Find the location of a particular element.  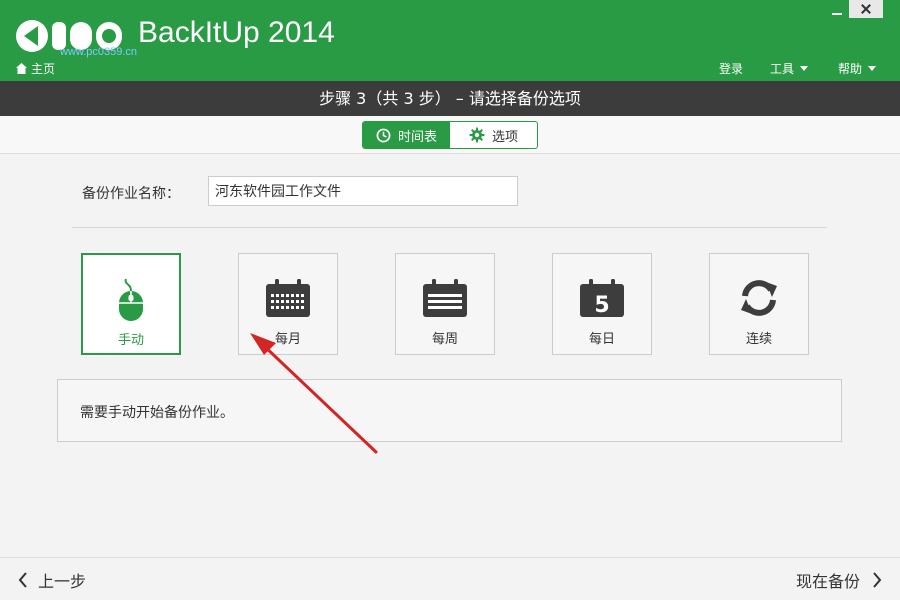

tab-options-label: 选项 is located at coordinates (504, 137).